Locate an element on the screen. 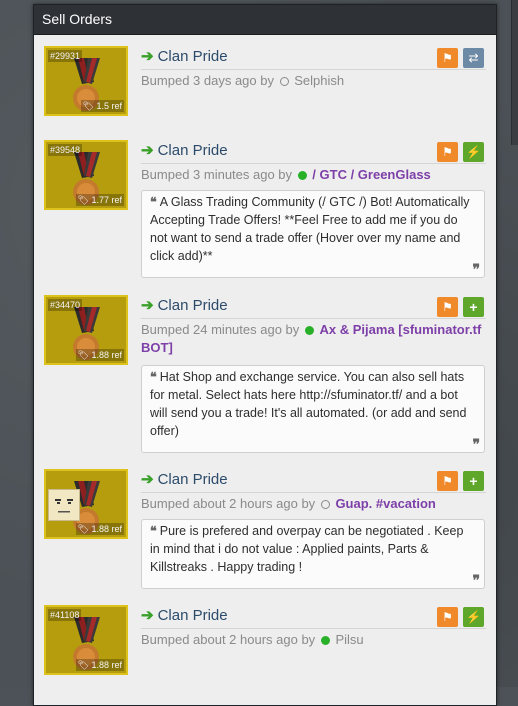 This screenshot has width=518, height=706. bump-text: Bumped 3 minutes ago by is located at coordinates (217, 174).